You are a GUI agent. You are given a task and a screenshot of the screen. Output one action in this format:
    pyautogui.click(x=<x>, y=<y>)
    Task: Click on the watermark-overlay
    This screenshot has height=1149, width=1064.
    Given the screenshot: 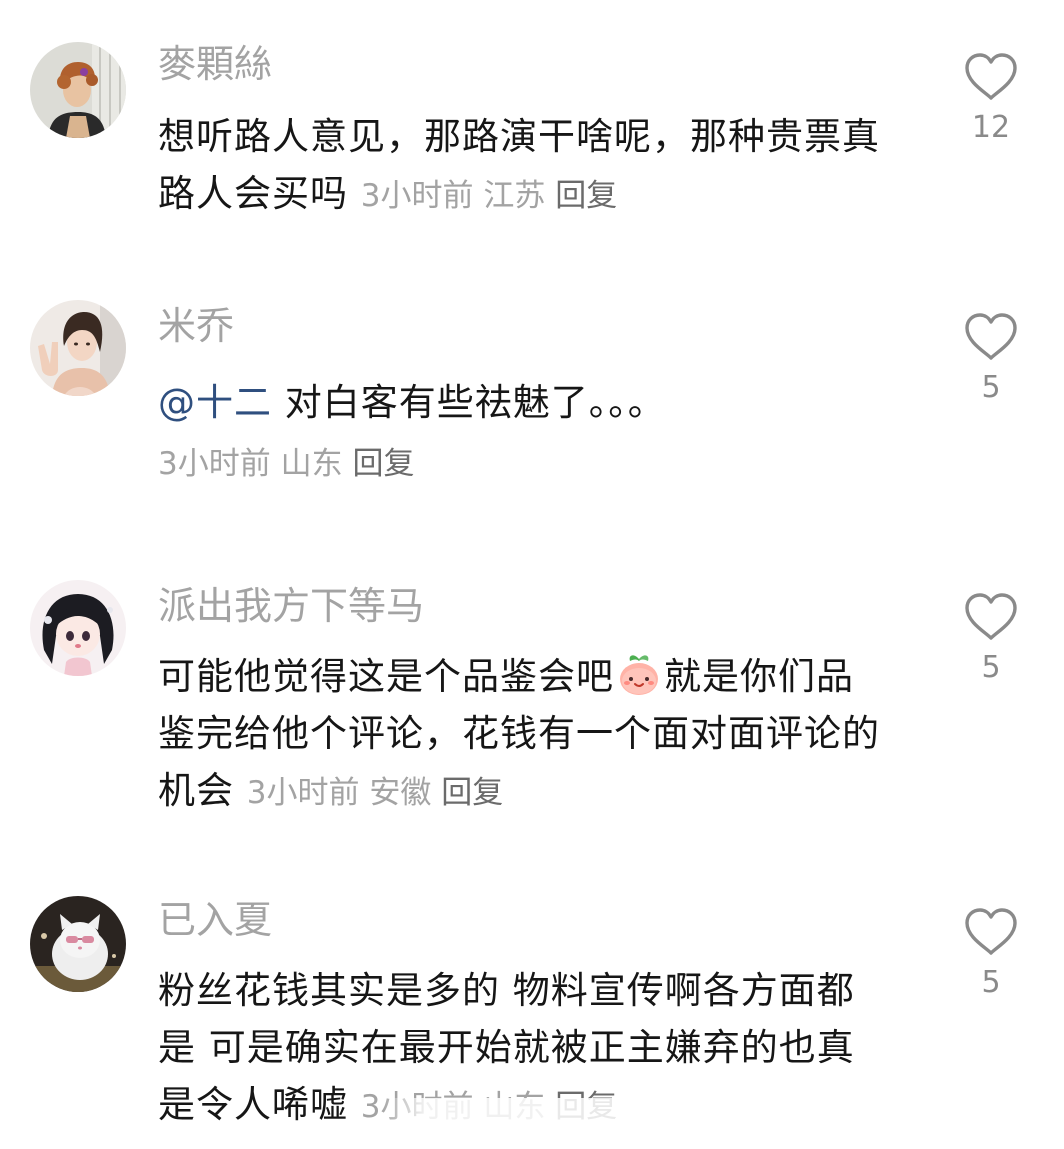 What is the action you would take?
    pyautogui.click(x=530, y=1118)
    